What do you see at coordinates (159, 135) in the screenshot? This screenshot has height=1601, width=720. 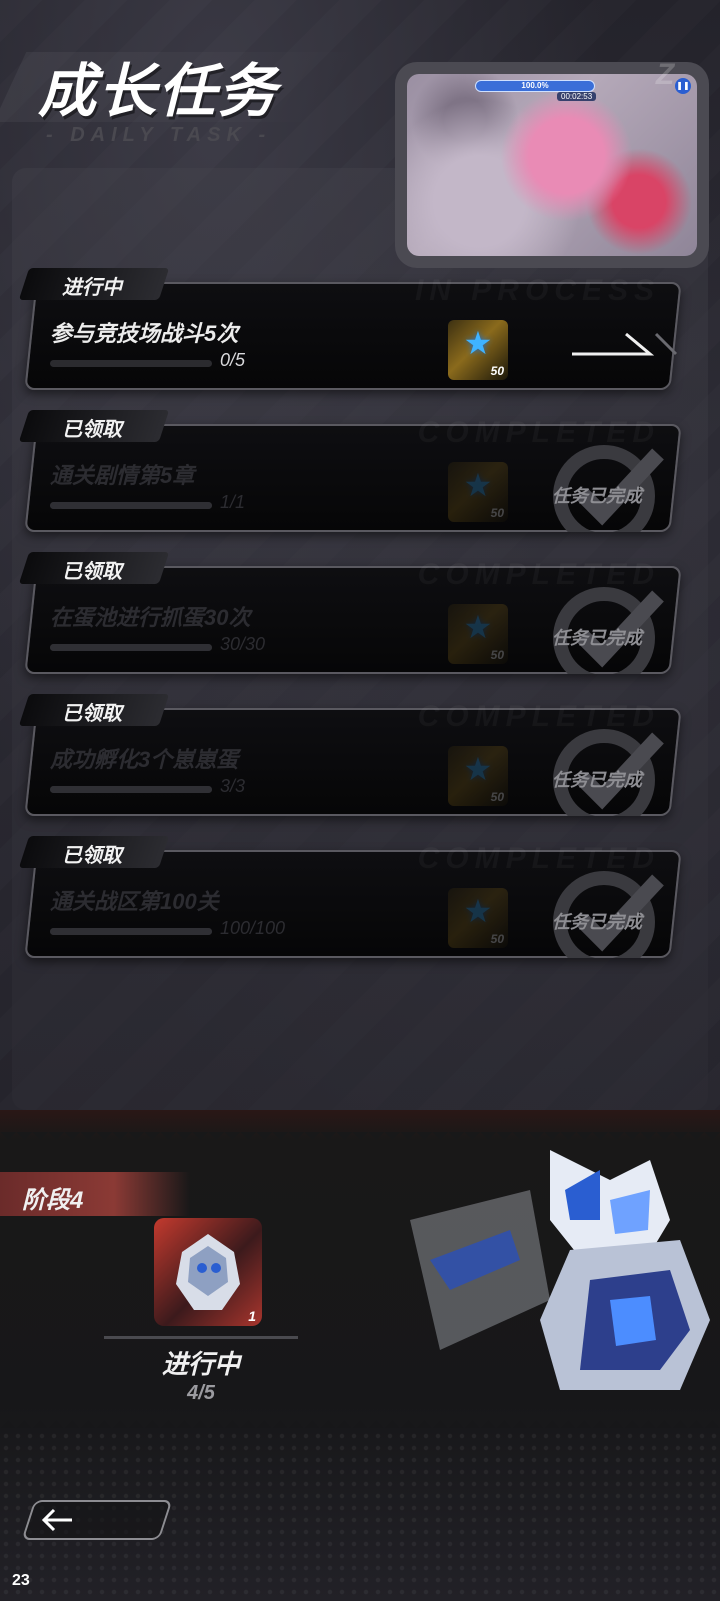 I see `page-subtitle: - DAILY TASK -` at bounding box center [159, 135].